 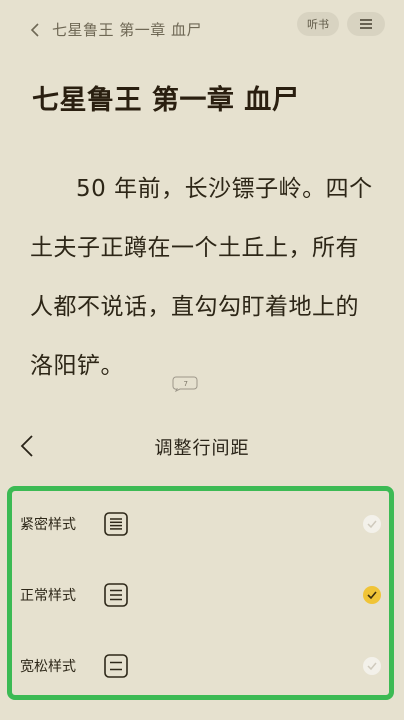 I want to click on back-icon, so click(x=35, y=30).